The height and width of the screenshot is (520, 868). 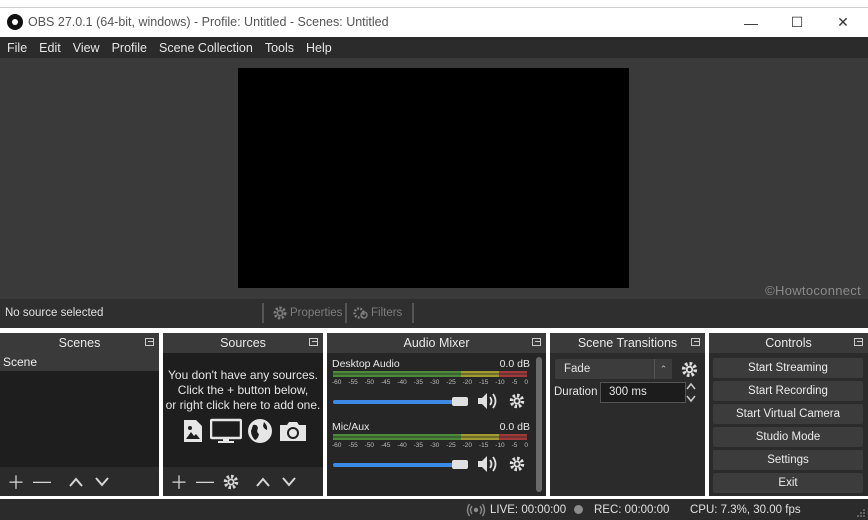 I want to click on scenes-title: Scenes, so click(x=79, y=343).